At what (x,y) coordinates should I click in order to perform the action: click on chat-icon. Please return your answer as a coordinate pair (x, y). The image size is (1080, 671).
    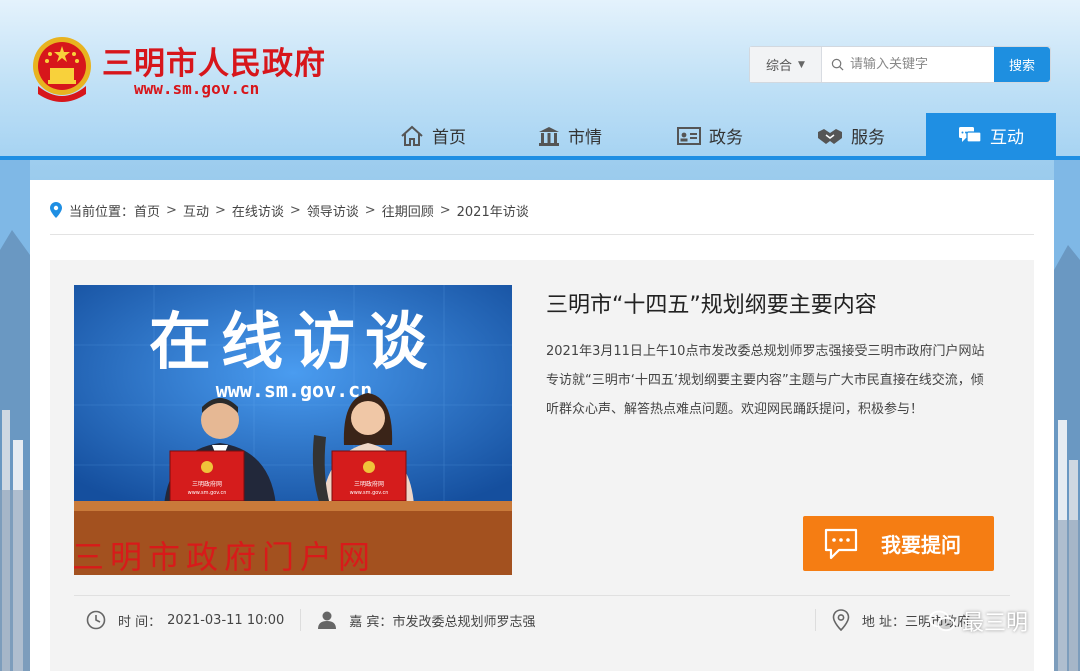
    Looking at the image, I should click on (970, 134).